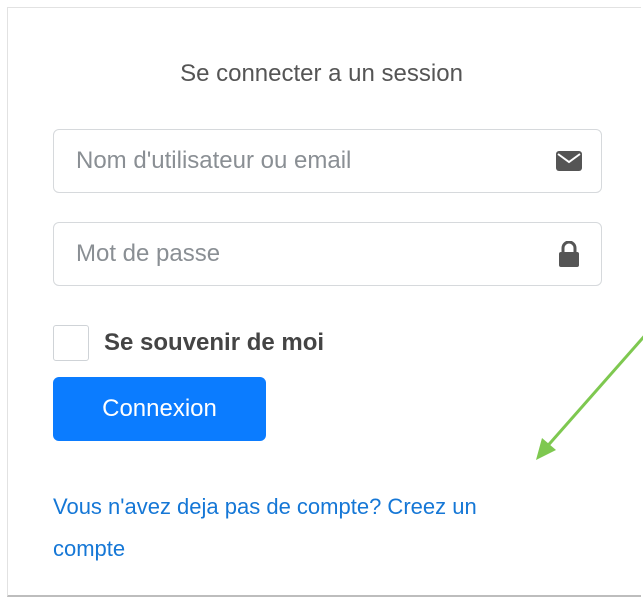 The height and width of the screenshot is (603, 643). What do you see at coordinates (214, 343) in the screenshot?
I see `remember-label: Se souvenir de moi` at bounding box center [214, 343].